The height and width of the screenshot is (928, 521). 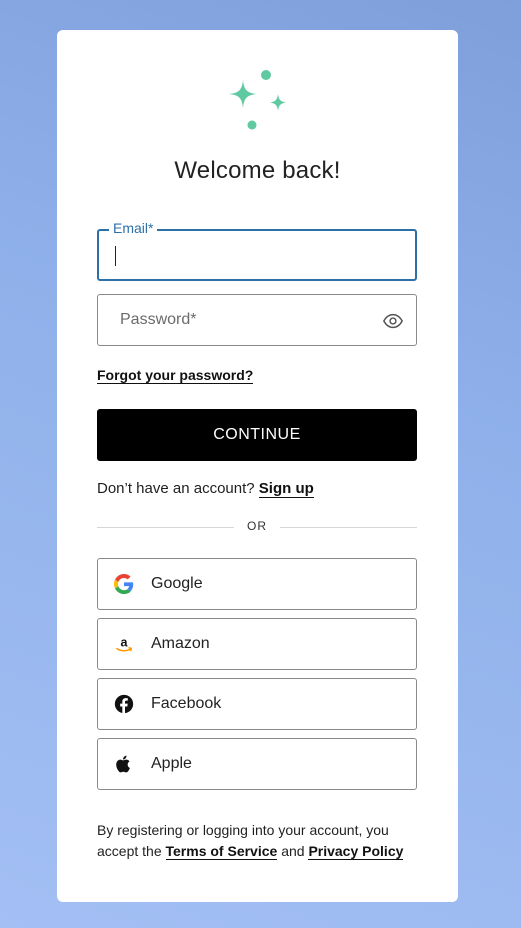 What do you see at coordinates (348, 527) in the screenshot?
I see `divider-line-right` at bounding box center [348, 527].